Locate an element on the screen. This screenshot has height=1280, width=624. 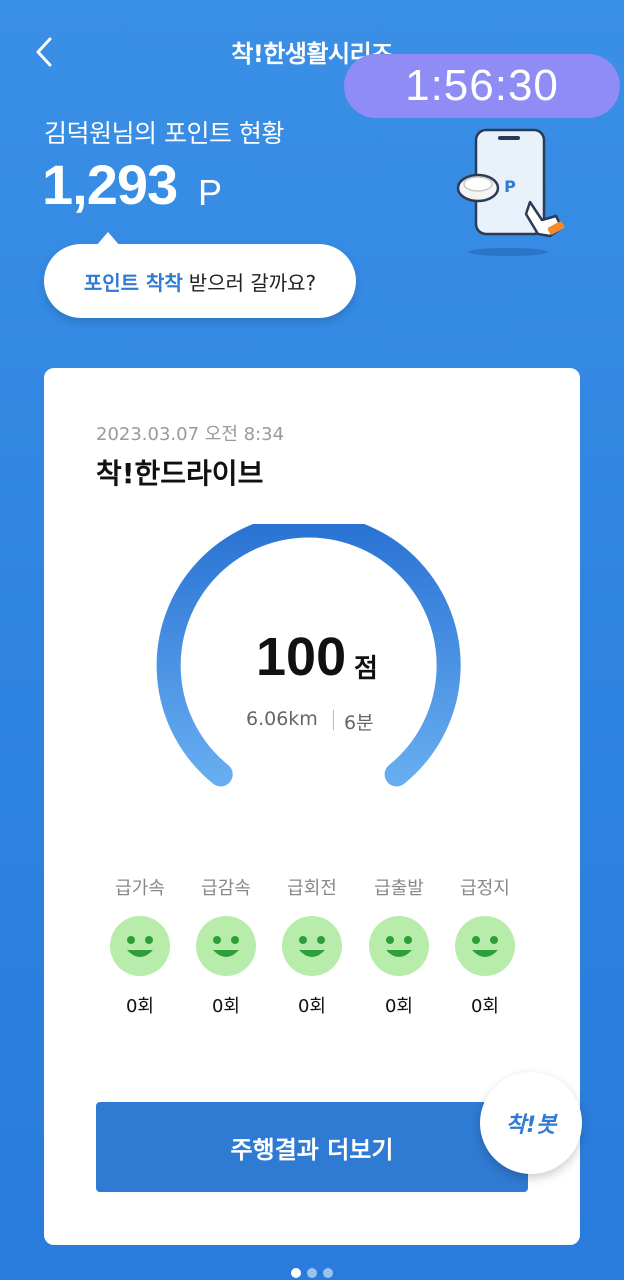
trip-distance: 6.06km is located at coordinates (282, 719).